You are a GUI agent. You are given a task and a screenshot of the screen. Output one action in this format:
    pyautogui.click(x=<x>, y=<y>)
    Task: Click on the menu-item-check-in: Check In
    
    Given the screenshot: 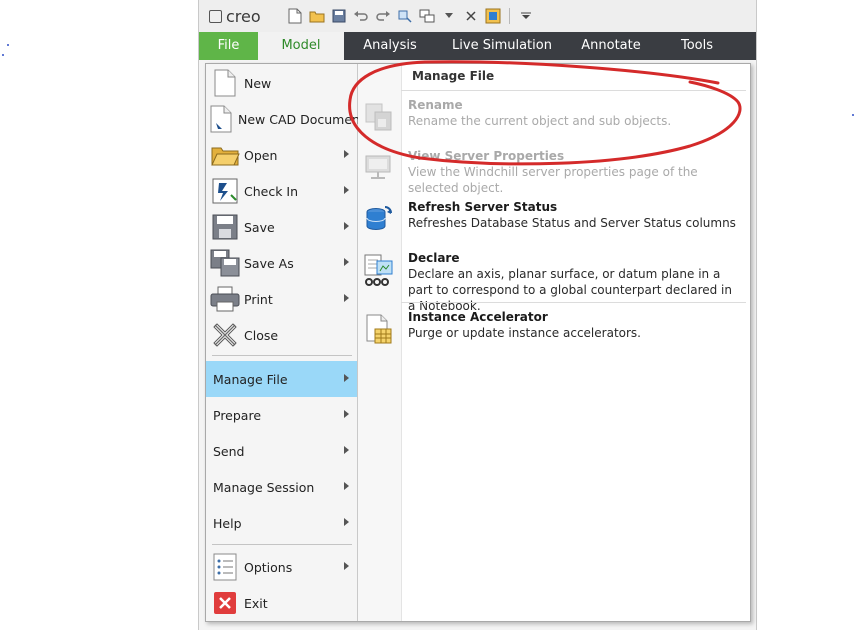 What is the action you would take?
    pyautogui.click(x=281, y=191)
    